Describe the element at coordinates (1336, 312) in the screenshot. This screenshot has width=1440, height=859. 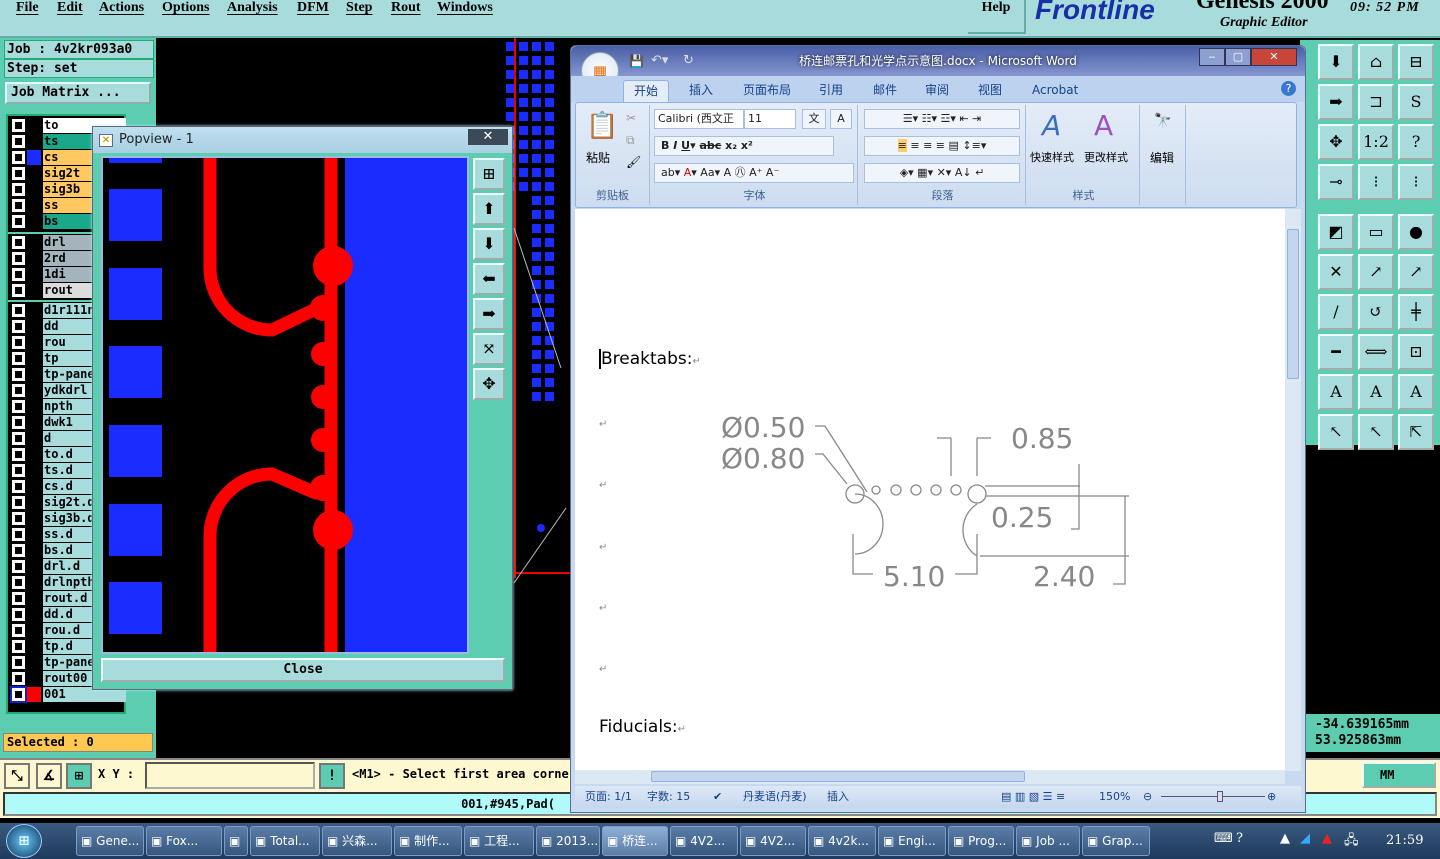
I see `tool-button-icon: /` at that location.